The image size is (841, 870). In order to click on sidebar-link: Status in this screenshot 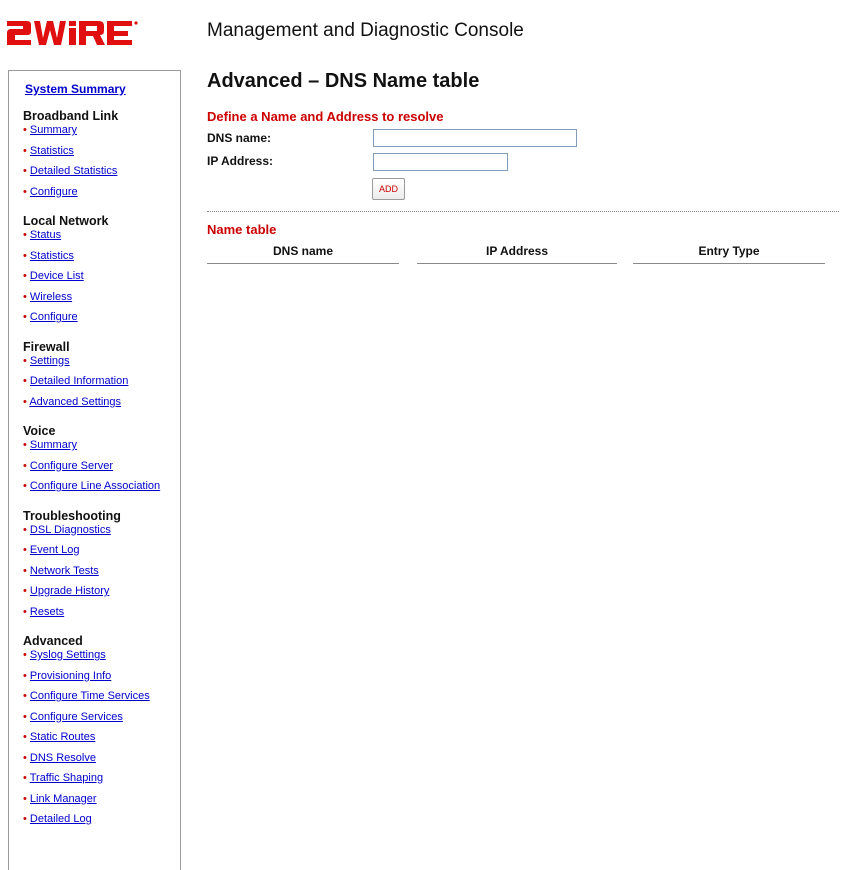, I will do `click(45, 235)`.